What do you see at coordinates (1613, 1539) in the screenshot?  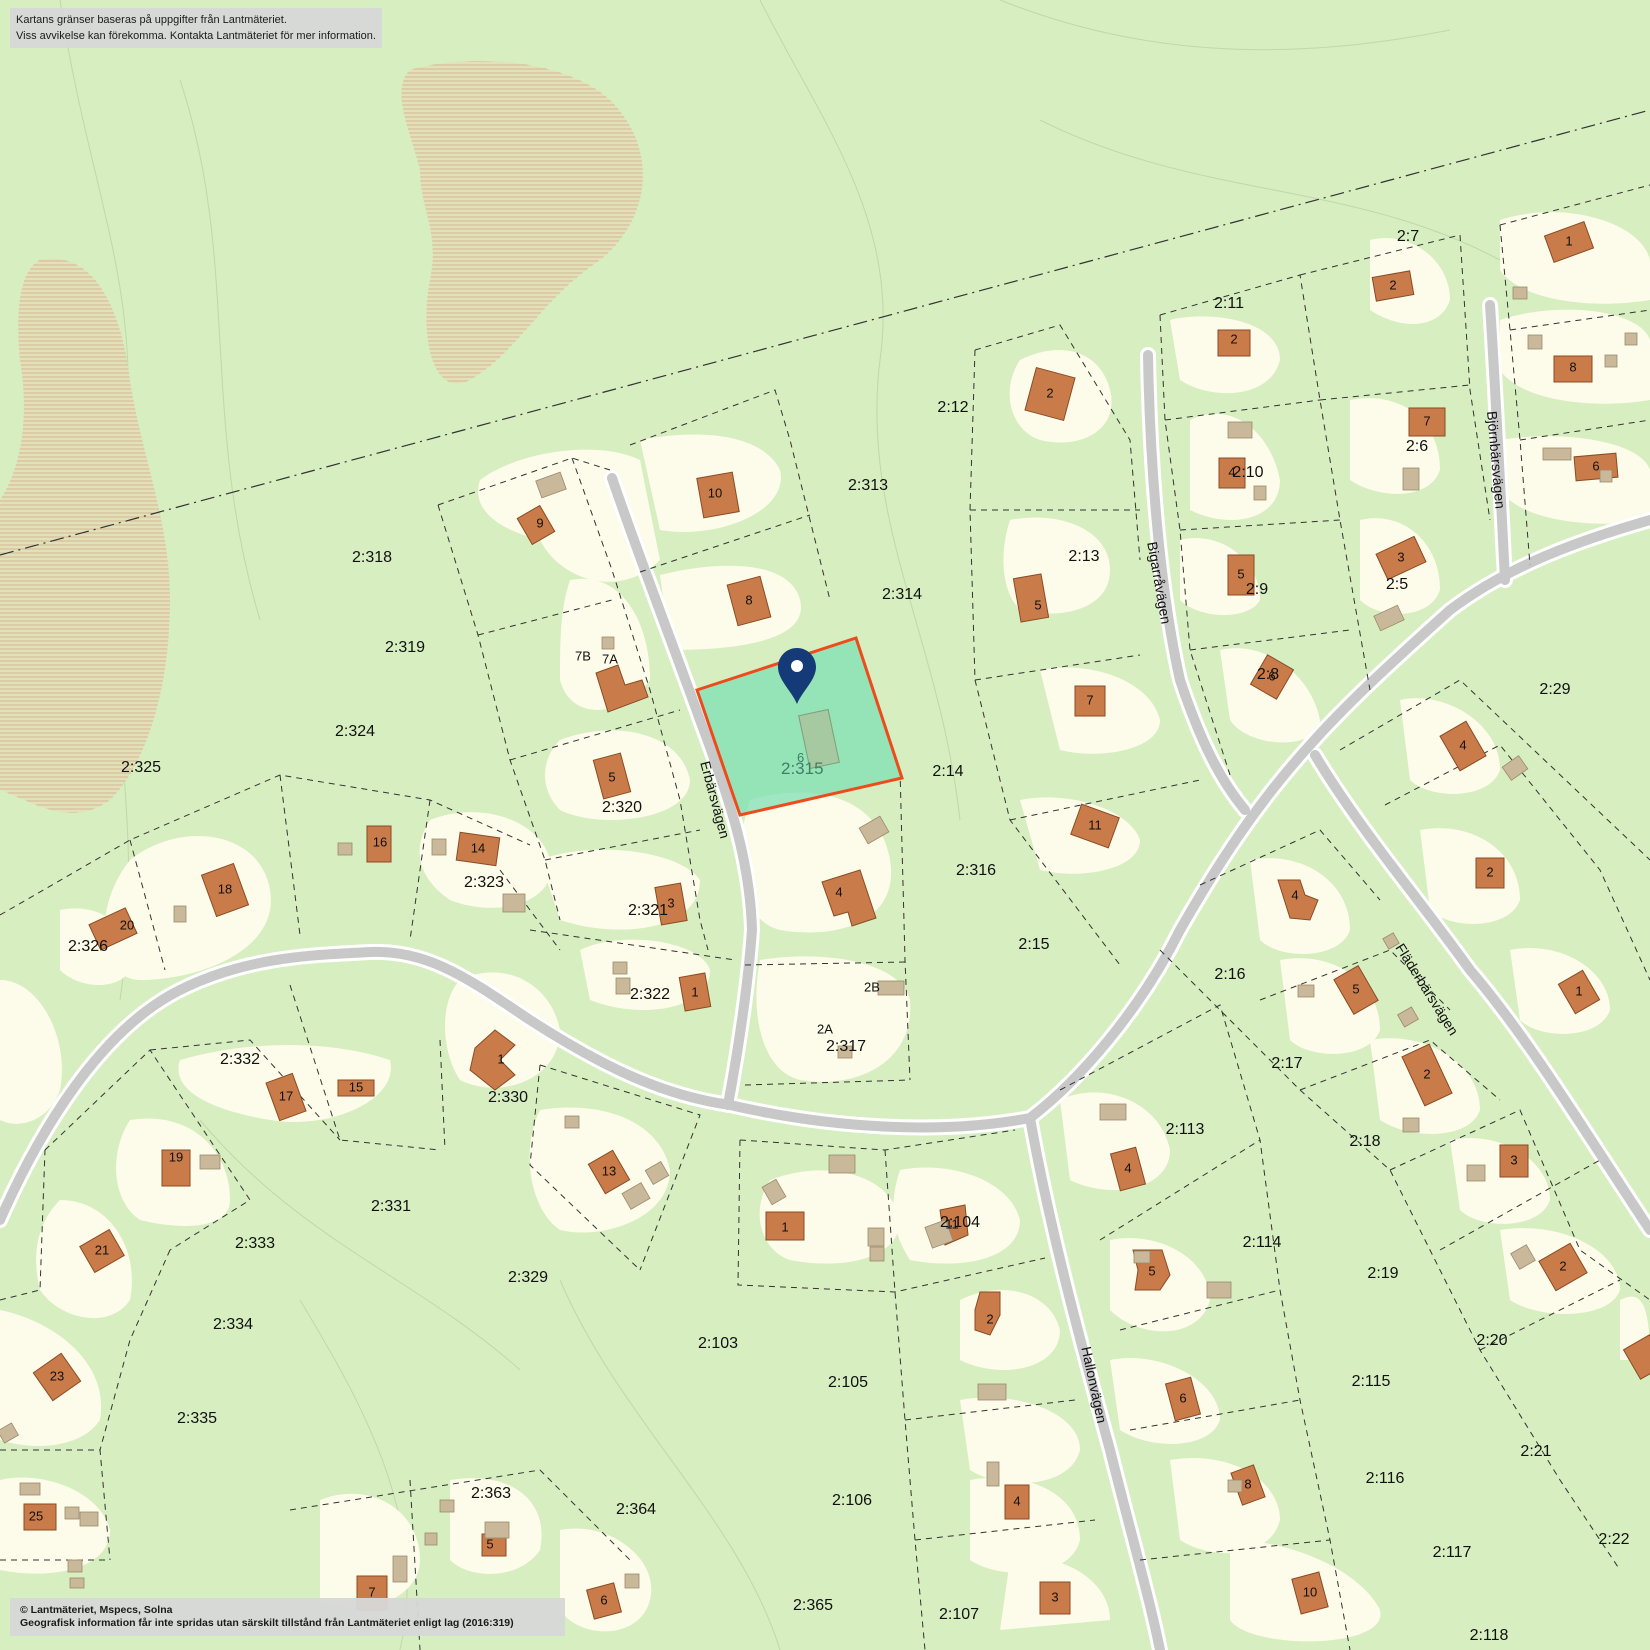 I see `parcel-label: 2:22` at bounding box center [1613, 1539].